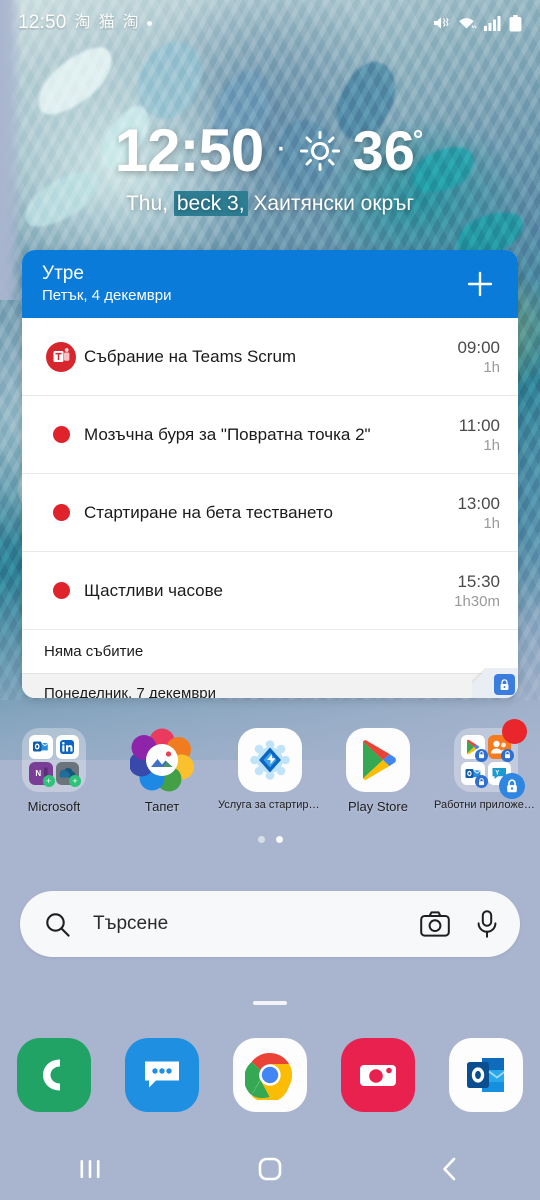 The height and width of the screenshot is (1200, 540). What do you see at coordinates (320, 151) in the screenshot?
I see `sun-icon` at bounding box center [320, 151].